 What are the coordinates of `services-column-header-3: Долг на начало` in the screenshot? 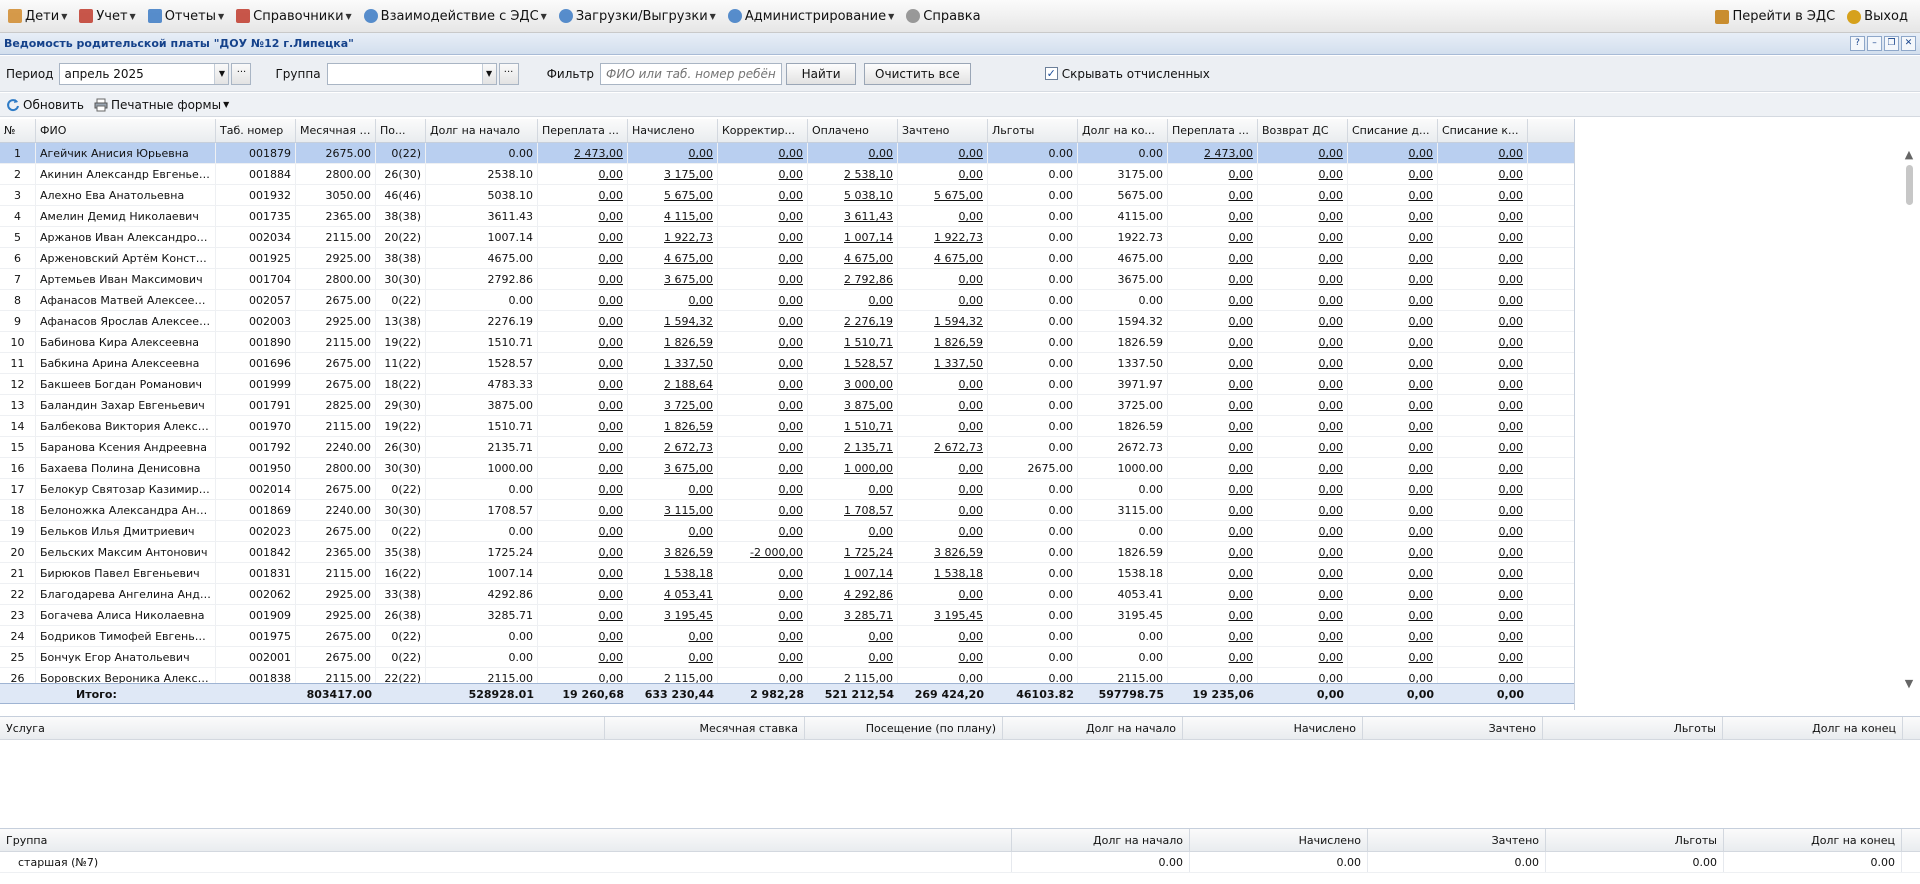 It's located at (1093, 728).